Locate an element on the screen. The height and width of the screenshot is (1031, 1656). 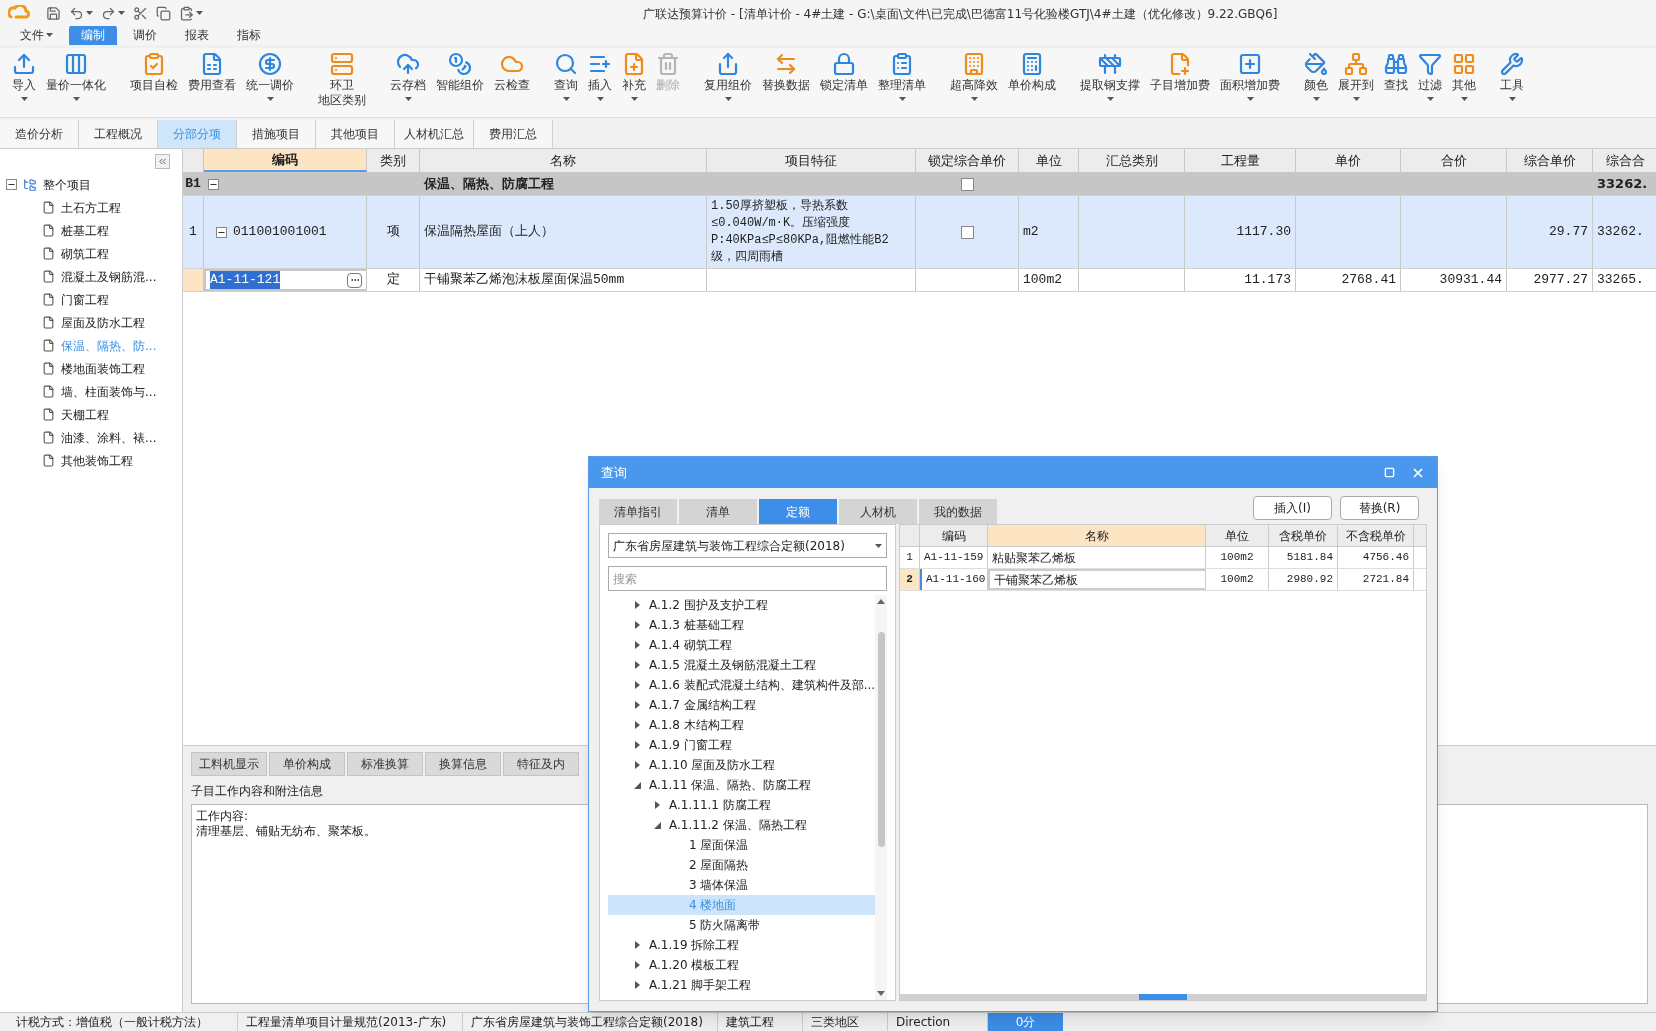
dialog-button: 插入(I) is located at coordinates (1292, 508).